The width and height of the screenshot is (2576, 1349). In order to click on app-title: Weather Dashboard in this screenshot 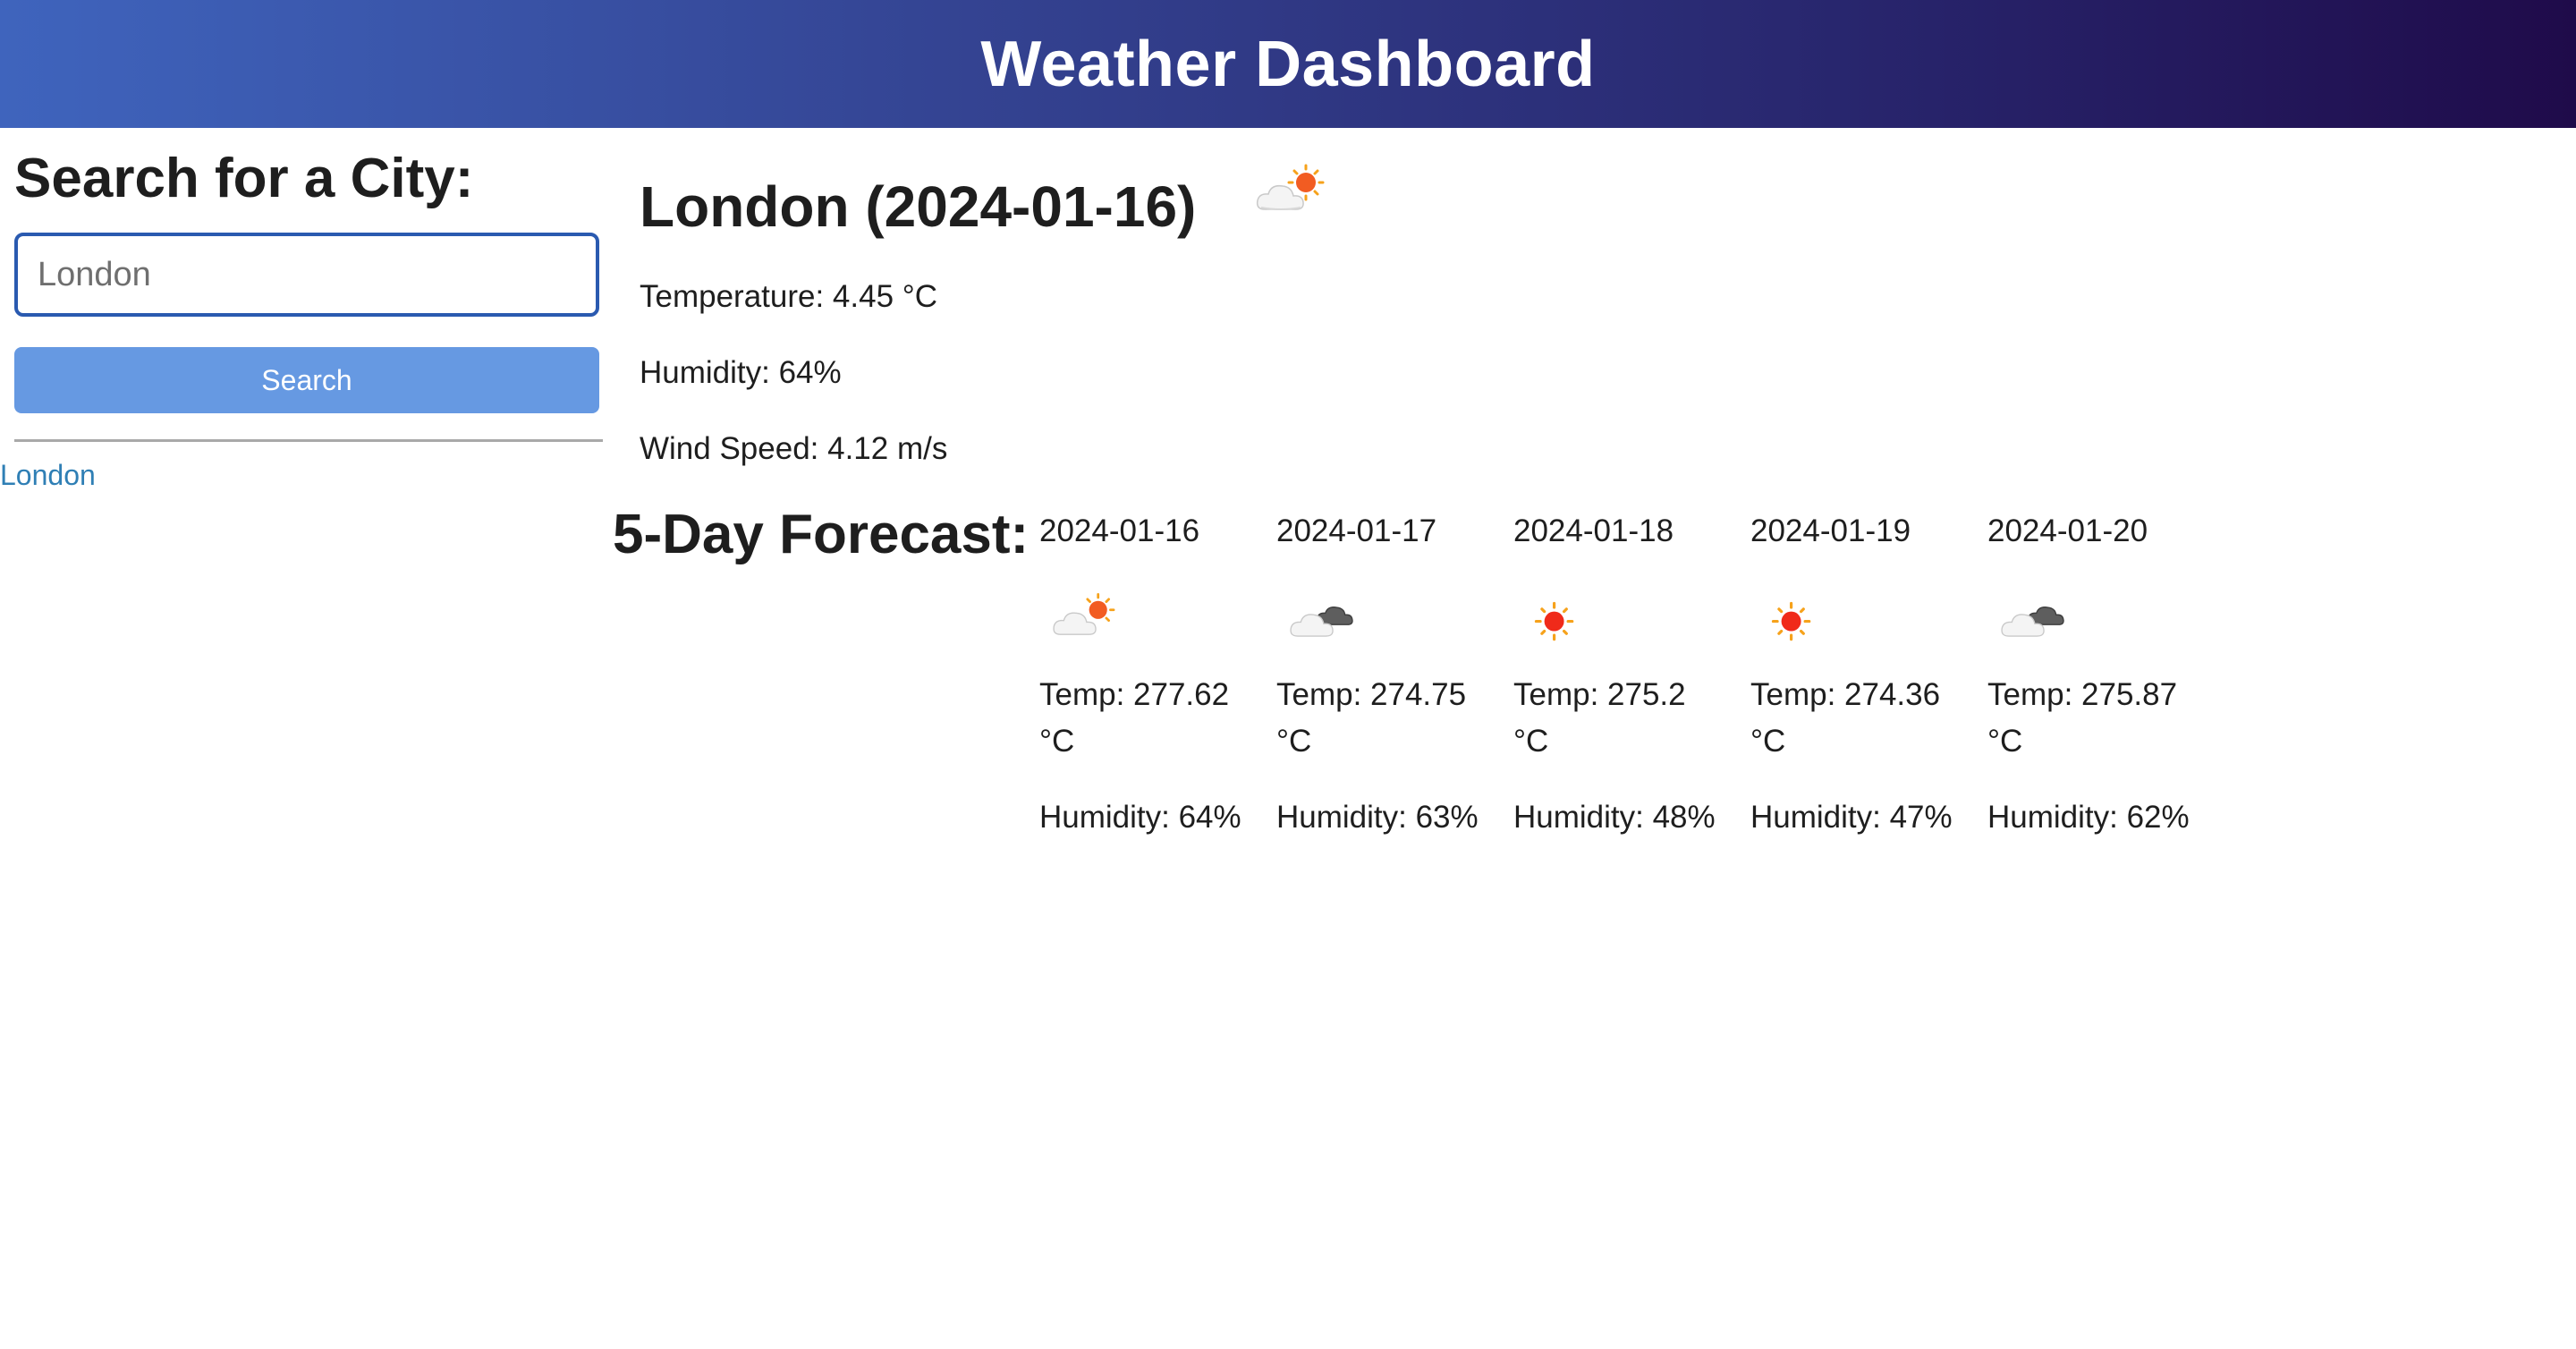, I will do `click(1288, 64)`.